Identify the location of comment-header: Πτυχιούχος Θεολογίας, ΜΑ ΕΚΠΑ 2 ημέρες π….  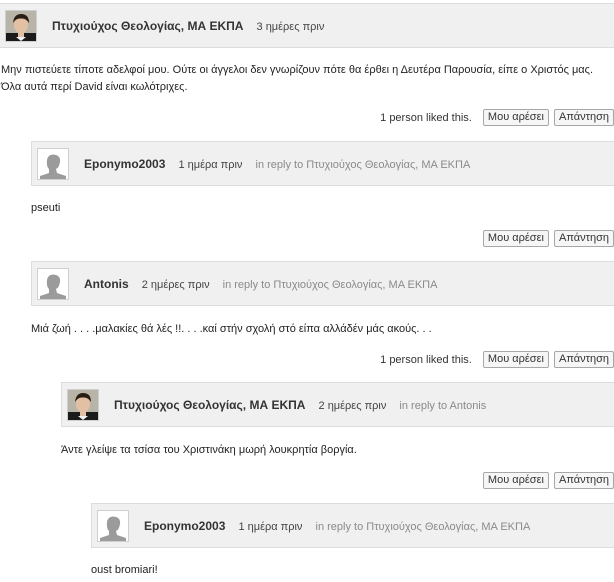
(337, 404).